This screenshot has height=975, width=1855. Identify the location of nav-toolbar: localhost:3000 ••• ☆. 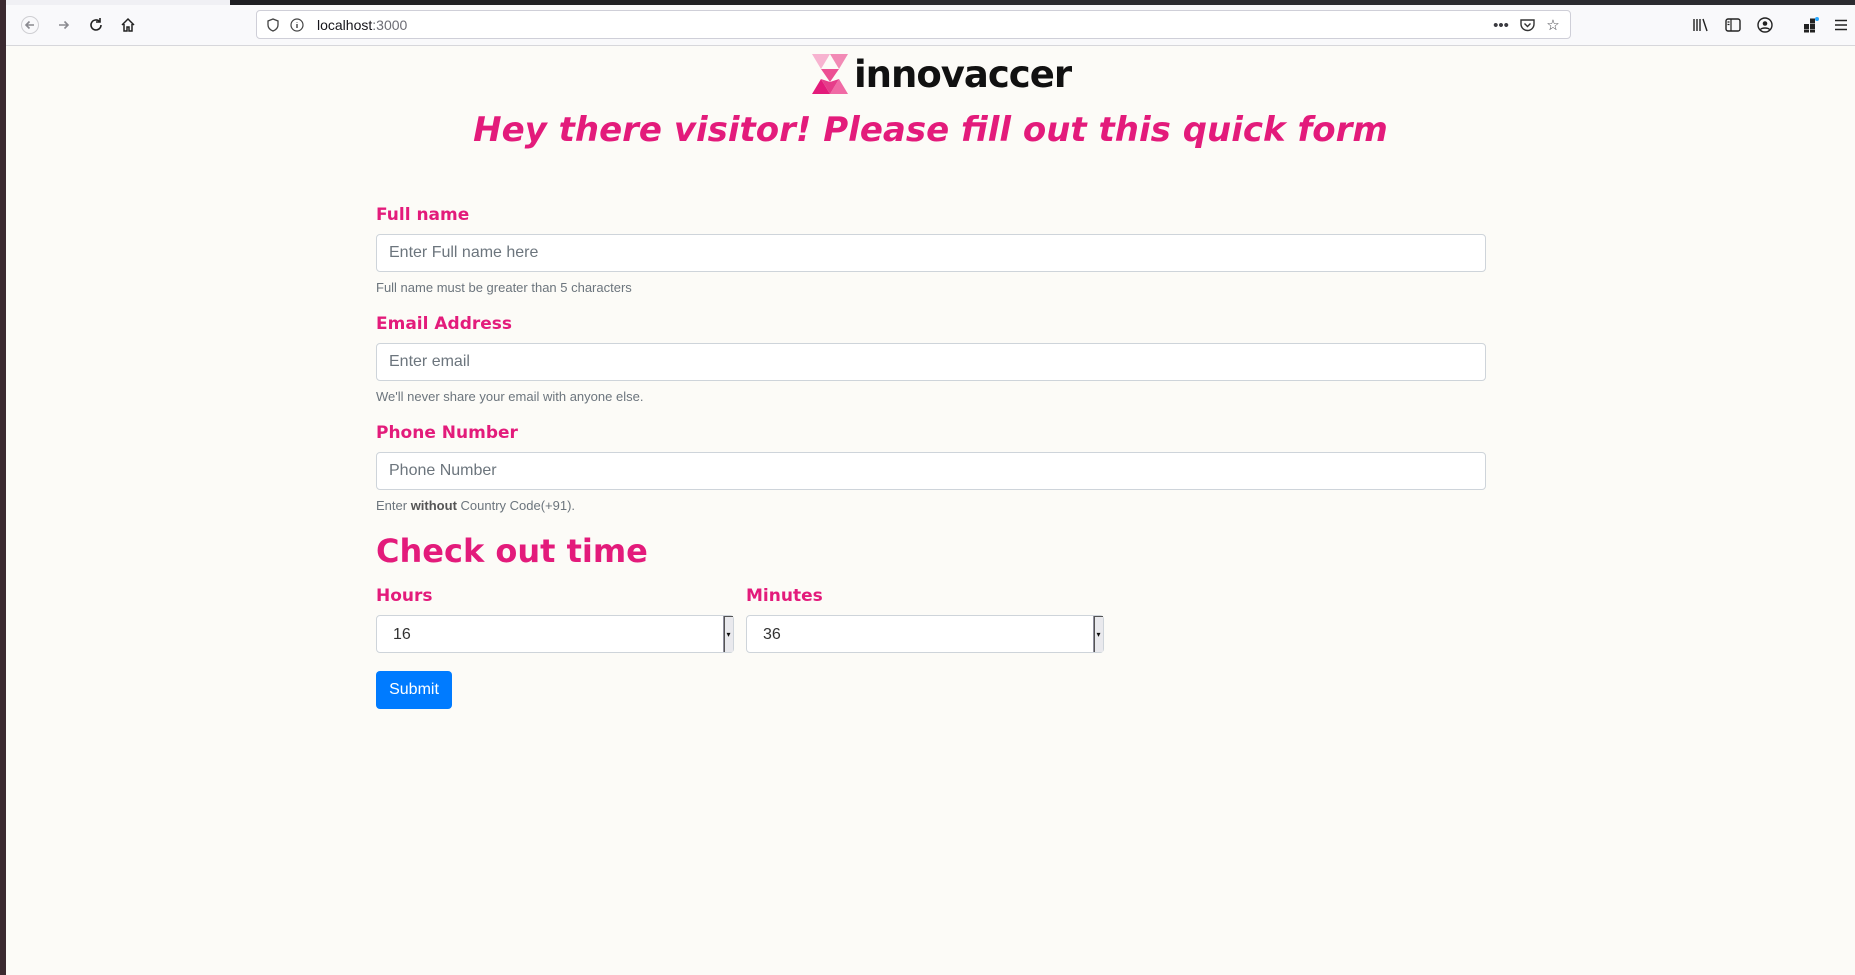
(930, 25).